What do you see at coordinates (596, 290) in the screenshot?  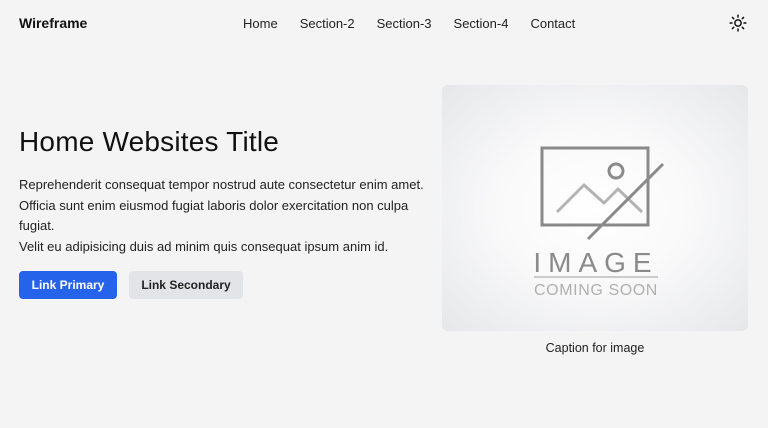 I see `image-placeholder-subtitle: COMING SOON` at bounding box center [596, 290].